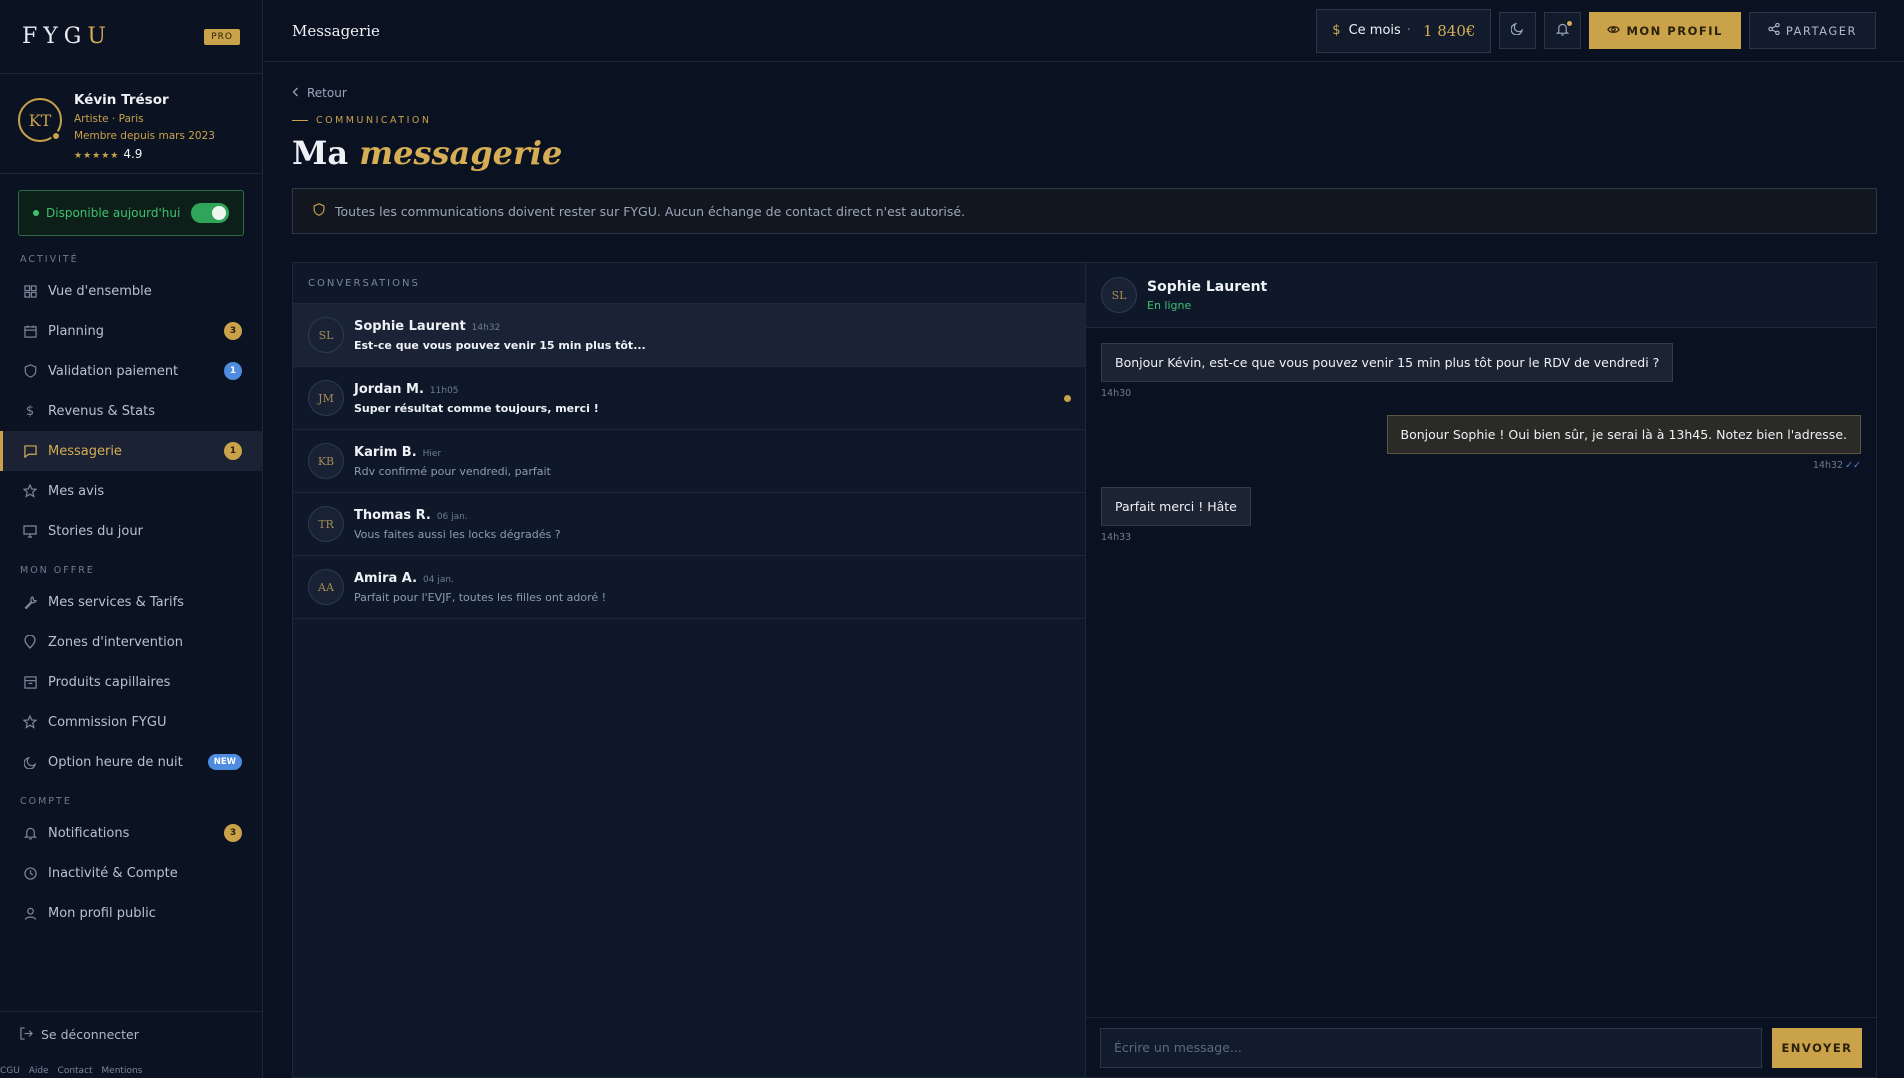  What do you see at coordinates (457, 534) in the screenshot?
I see `conversation-preview: Vous faites aussi les locks dégradés ?` at bounding box center [457, 534].